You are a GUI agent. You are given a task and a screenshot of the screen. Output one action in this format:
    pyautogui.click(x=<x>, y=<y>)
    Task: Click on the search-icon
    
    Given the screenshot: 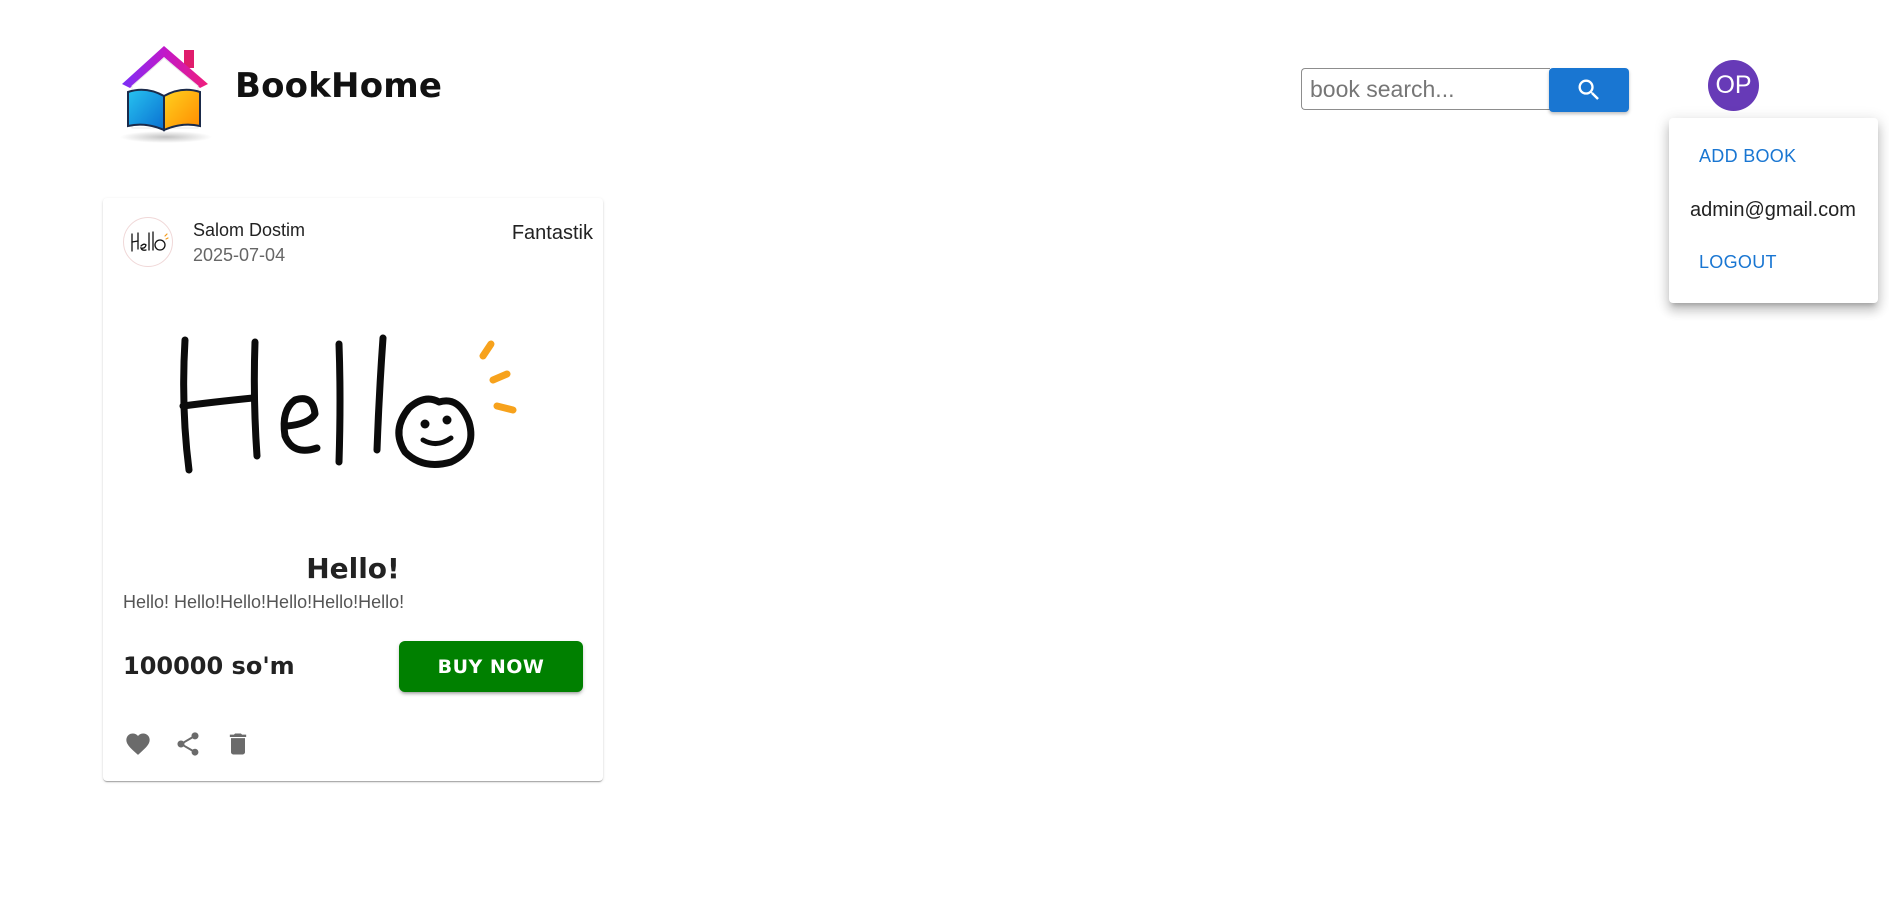 What is the action you would take?
    pyautogui.click(x=1588, y=89)
    